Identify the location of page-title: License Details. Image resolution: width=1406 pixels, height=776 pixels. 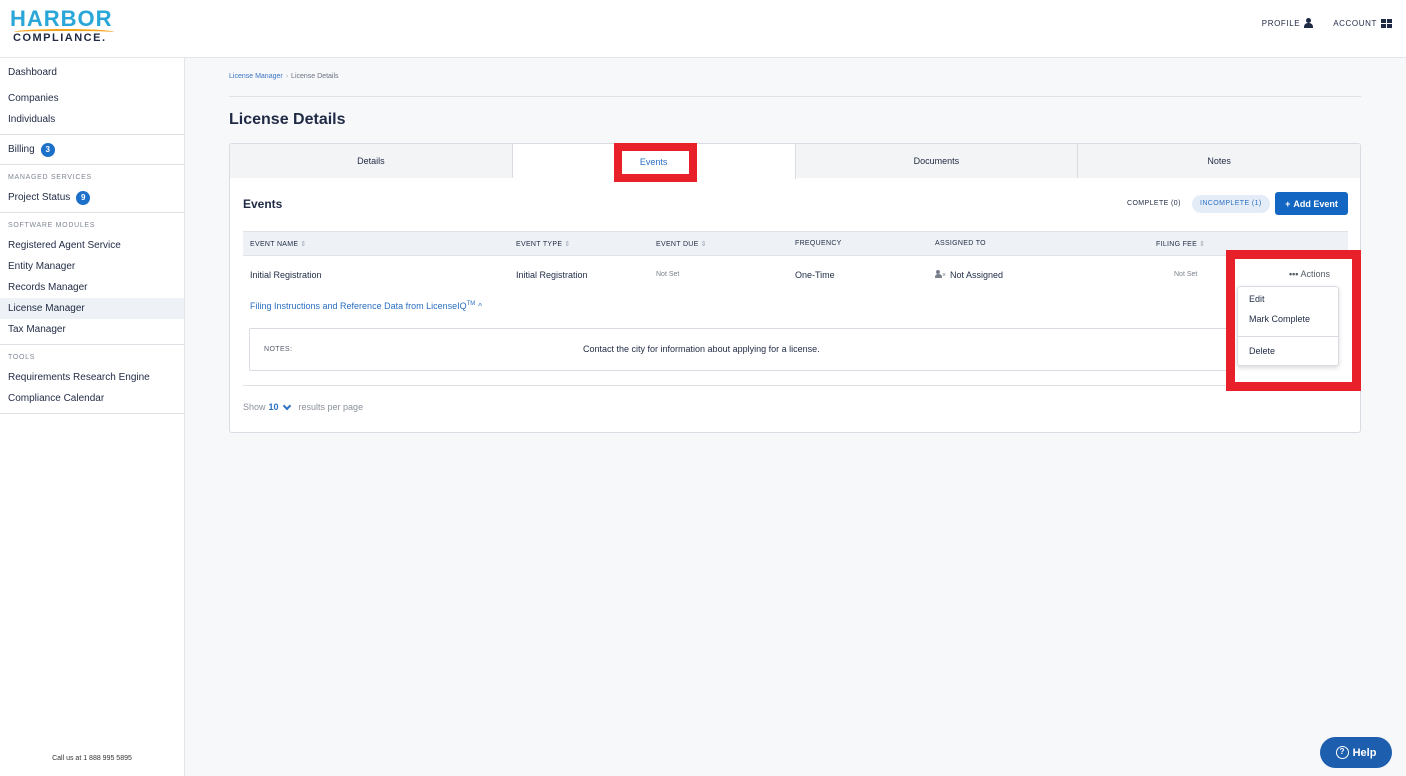
(287, 119).